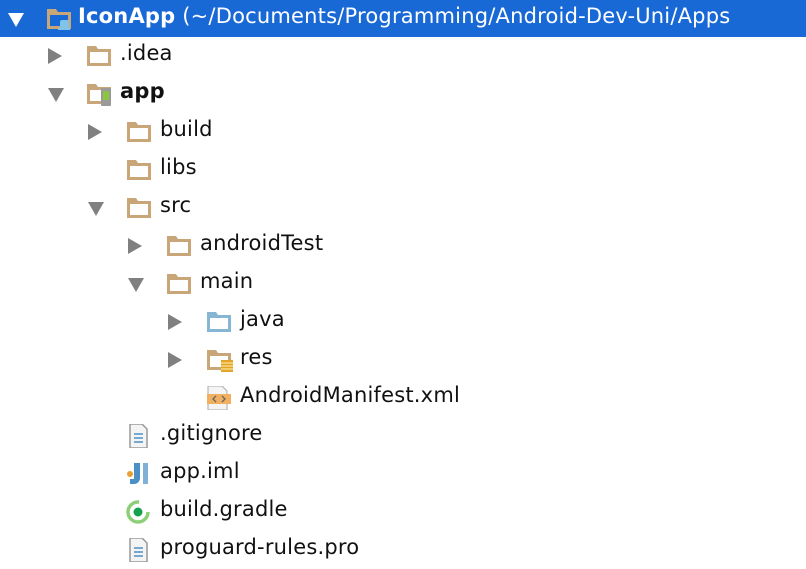  Describe the element at coordinates (219, 322) in the screenshot. I see `source-folder-icon` at that location.